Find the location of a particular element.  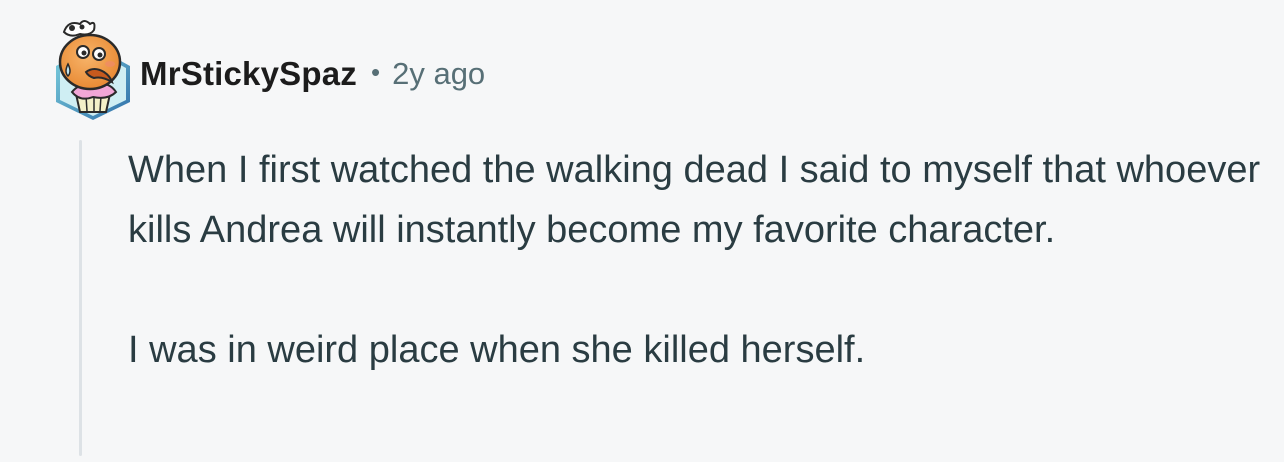

user-avatar is located at coordinates (93, 68).